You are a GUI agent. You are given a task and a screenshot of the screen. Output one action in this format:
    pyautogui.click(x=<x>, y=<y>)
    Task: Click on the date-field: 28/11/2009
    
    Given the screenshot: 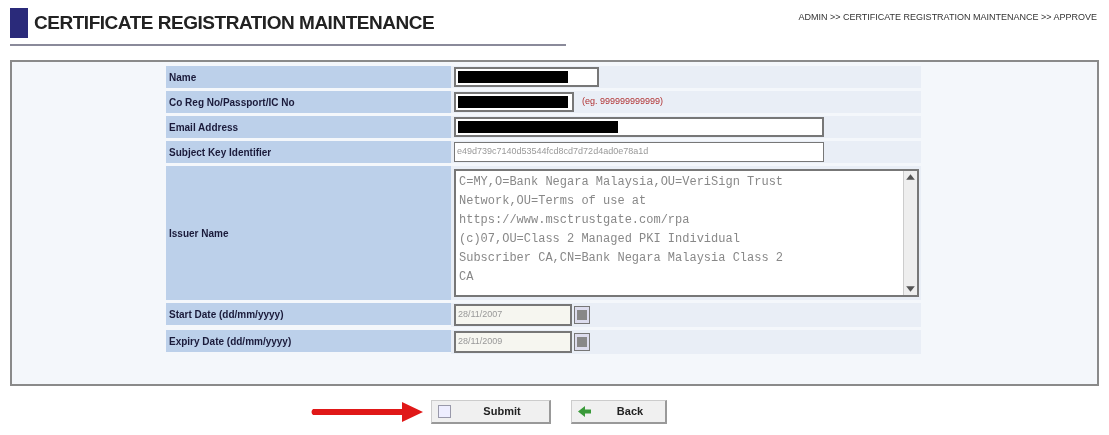 What is the action you would take?
    pyautogui.click(x=513, y=342)
    